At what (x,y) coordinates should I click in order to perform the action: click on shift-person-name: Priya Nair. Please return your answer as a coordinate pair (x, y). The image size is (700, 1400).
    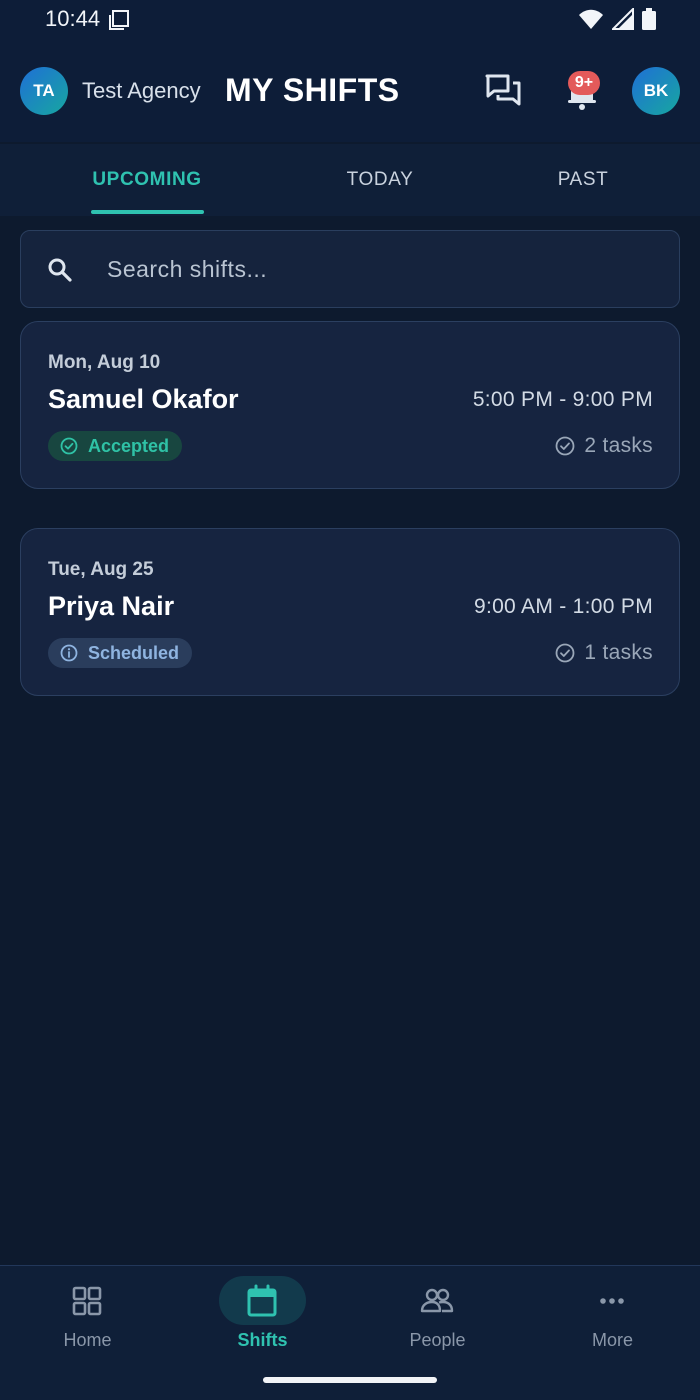
    Looking at the image, I should click on (111, 606).